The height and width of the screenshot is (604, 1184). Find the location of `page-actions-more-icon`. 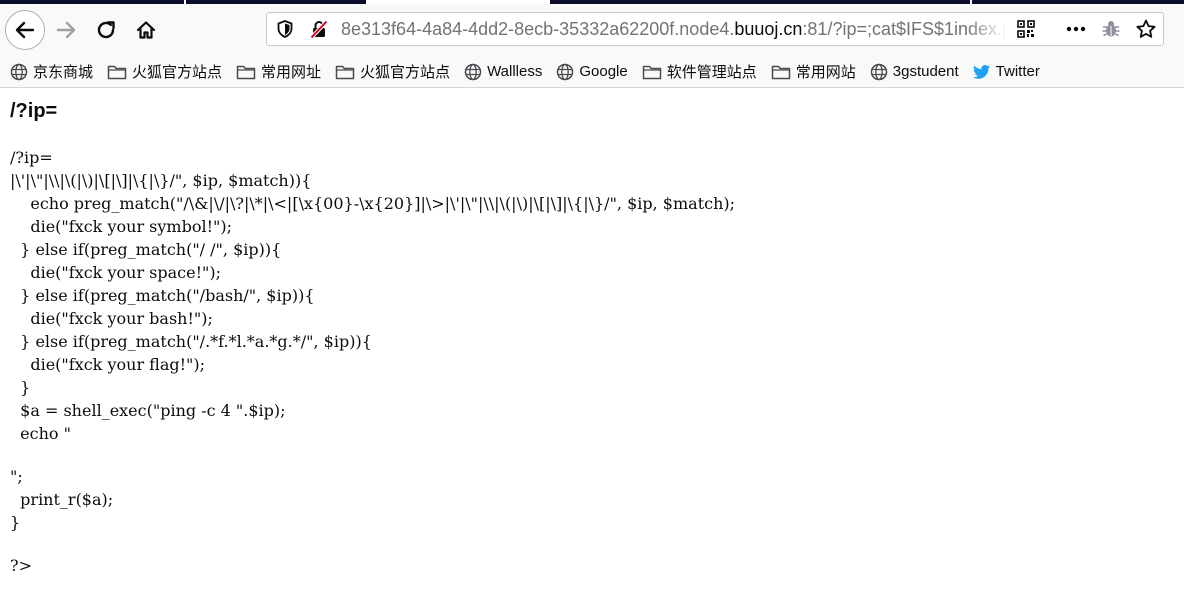

page-actions-more-icon is located at coordinates (1076, 29).